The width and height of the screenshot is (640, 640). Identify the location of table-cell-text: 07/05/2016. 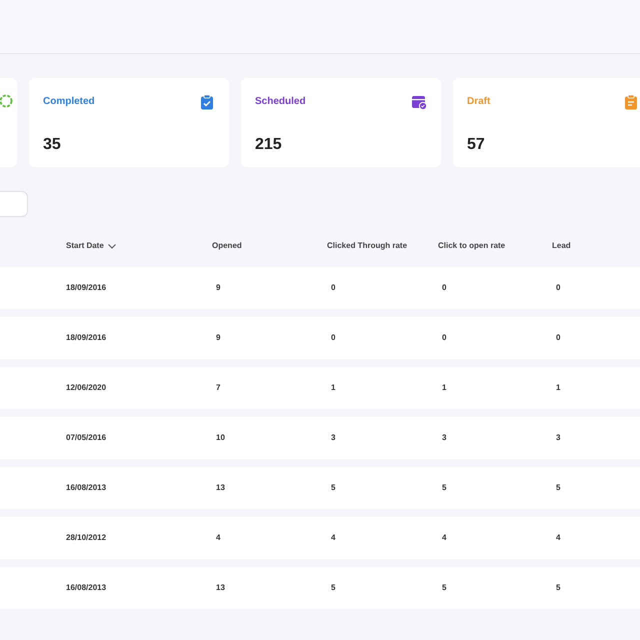
(87, 438).